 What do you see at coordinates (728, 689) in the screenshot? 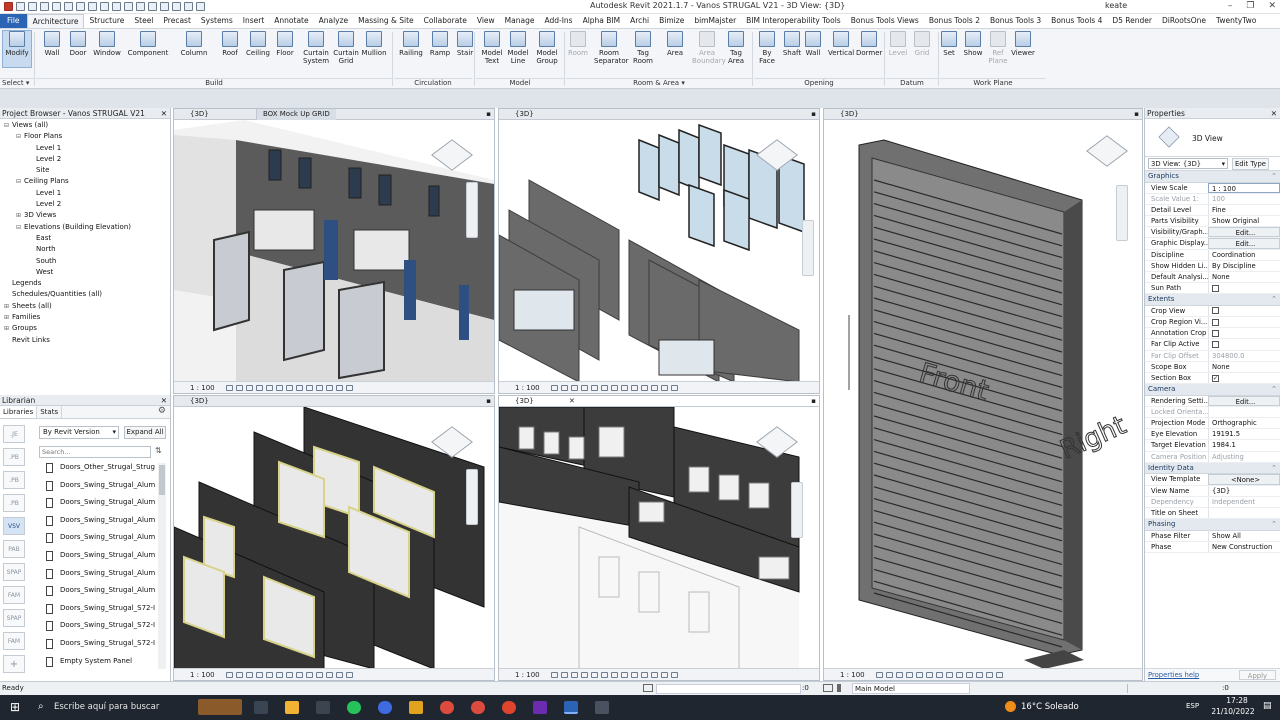
I see `workset-field` at bounding box center [728, 689].